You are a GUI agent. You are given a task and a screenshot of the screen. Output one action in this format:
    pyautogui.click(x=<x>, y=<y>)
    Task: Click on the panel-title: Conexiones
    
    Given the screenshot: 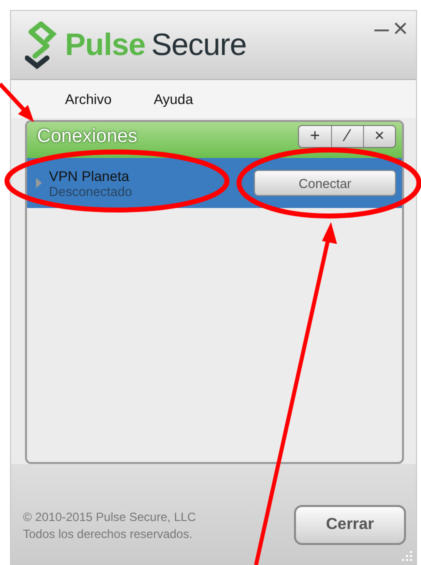 What is the action you would take?
    pyautogui.click(x=87, y=137)
    